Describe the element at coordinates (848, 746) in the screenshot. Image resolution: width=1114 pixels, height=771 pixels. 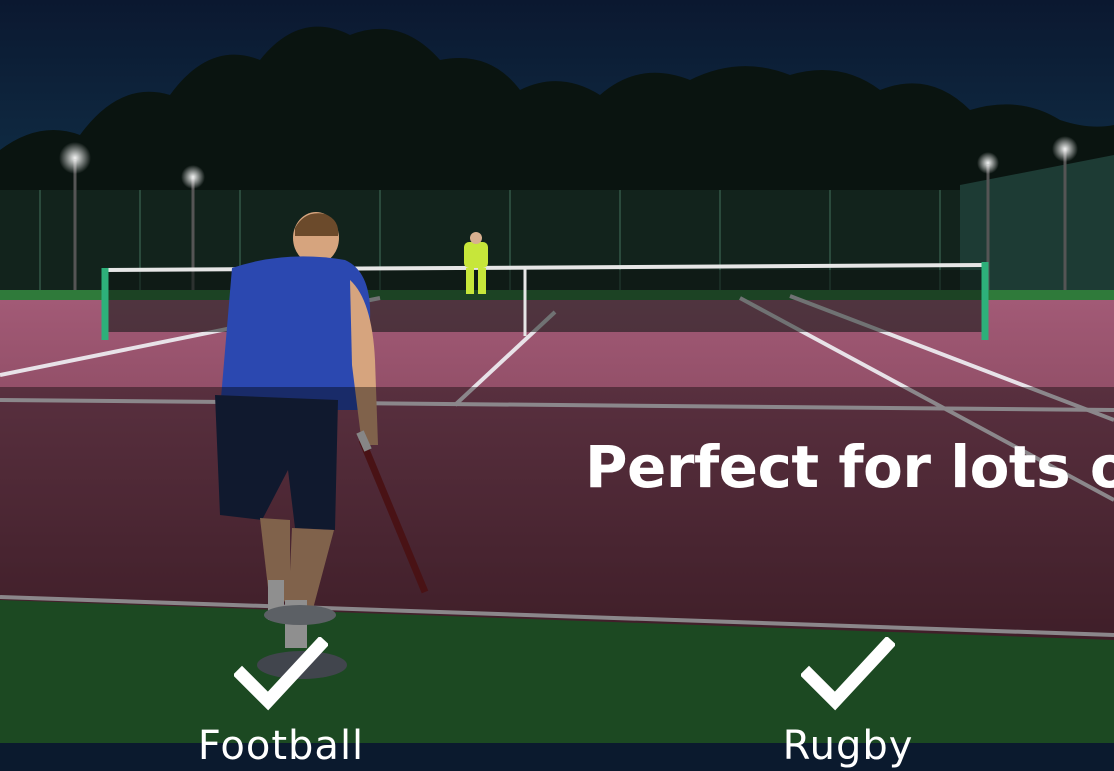
I see `feature-label-rugby: Rugby` at that location.